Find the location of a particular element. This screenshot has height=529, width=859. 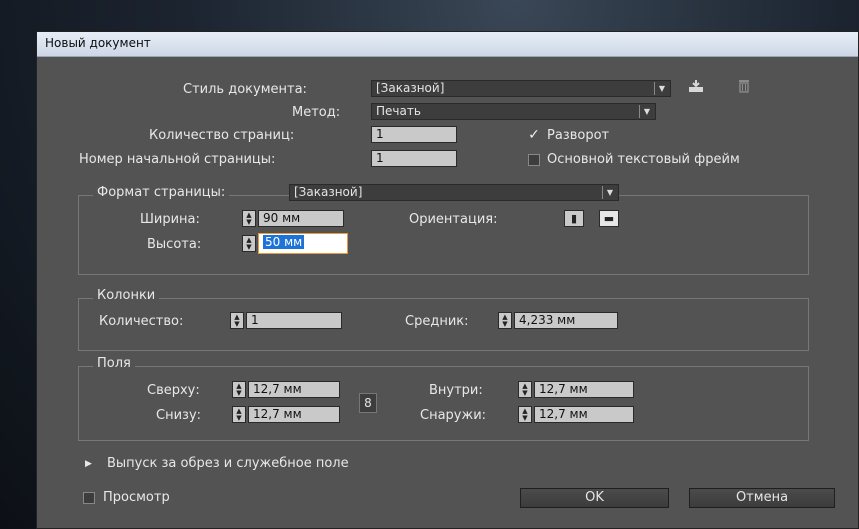

save-preset-icon is located at coordinates (696, 88).